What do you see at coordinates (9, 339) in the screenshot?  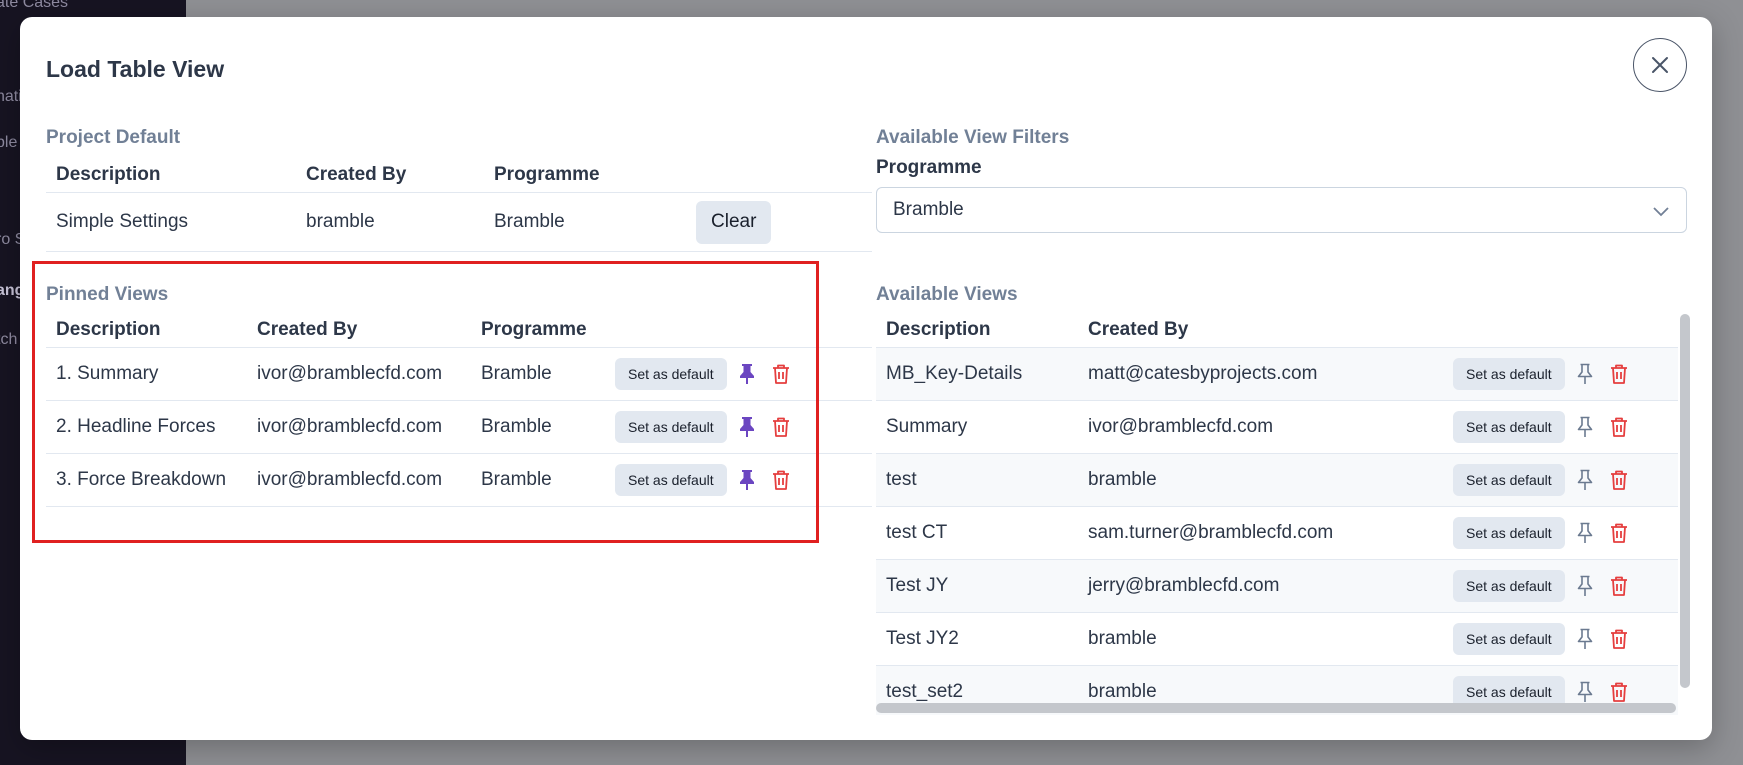 I see `sidebar-fragment: tch` at bounding box center [9, 339].